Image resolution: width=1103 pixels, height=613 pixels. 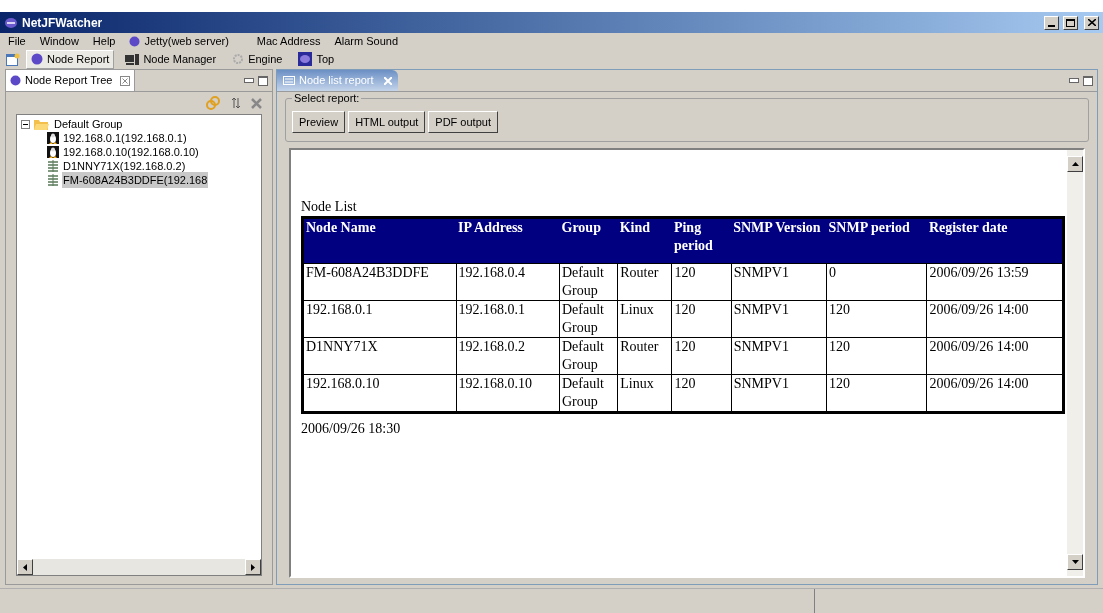 What do you see at coordinates (289, 80) in the screenshot?
I see `list-icon` at bounding box center [289, 80].